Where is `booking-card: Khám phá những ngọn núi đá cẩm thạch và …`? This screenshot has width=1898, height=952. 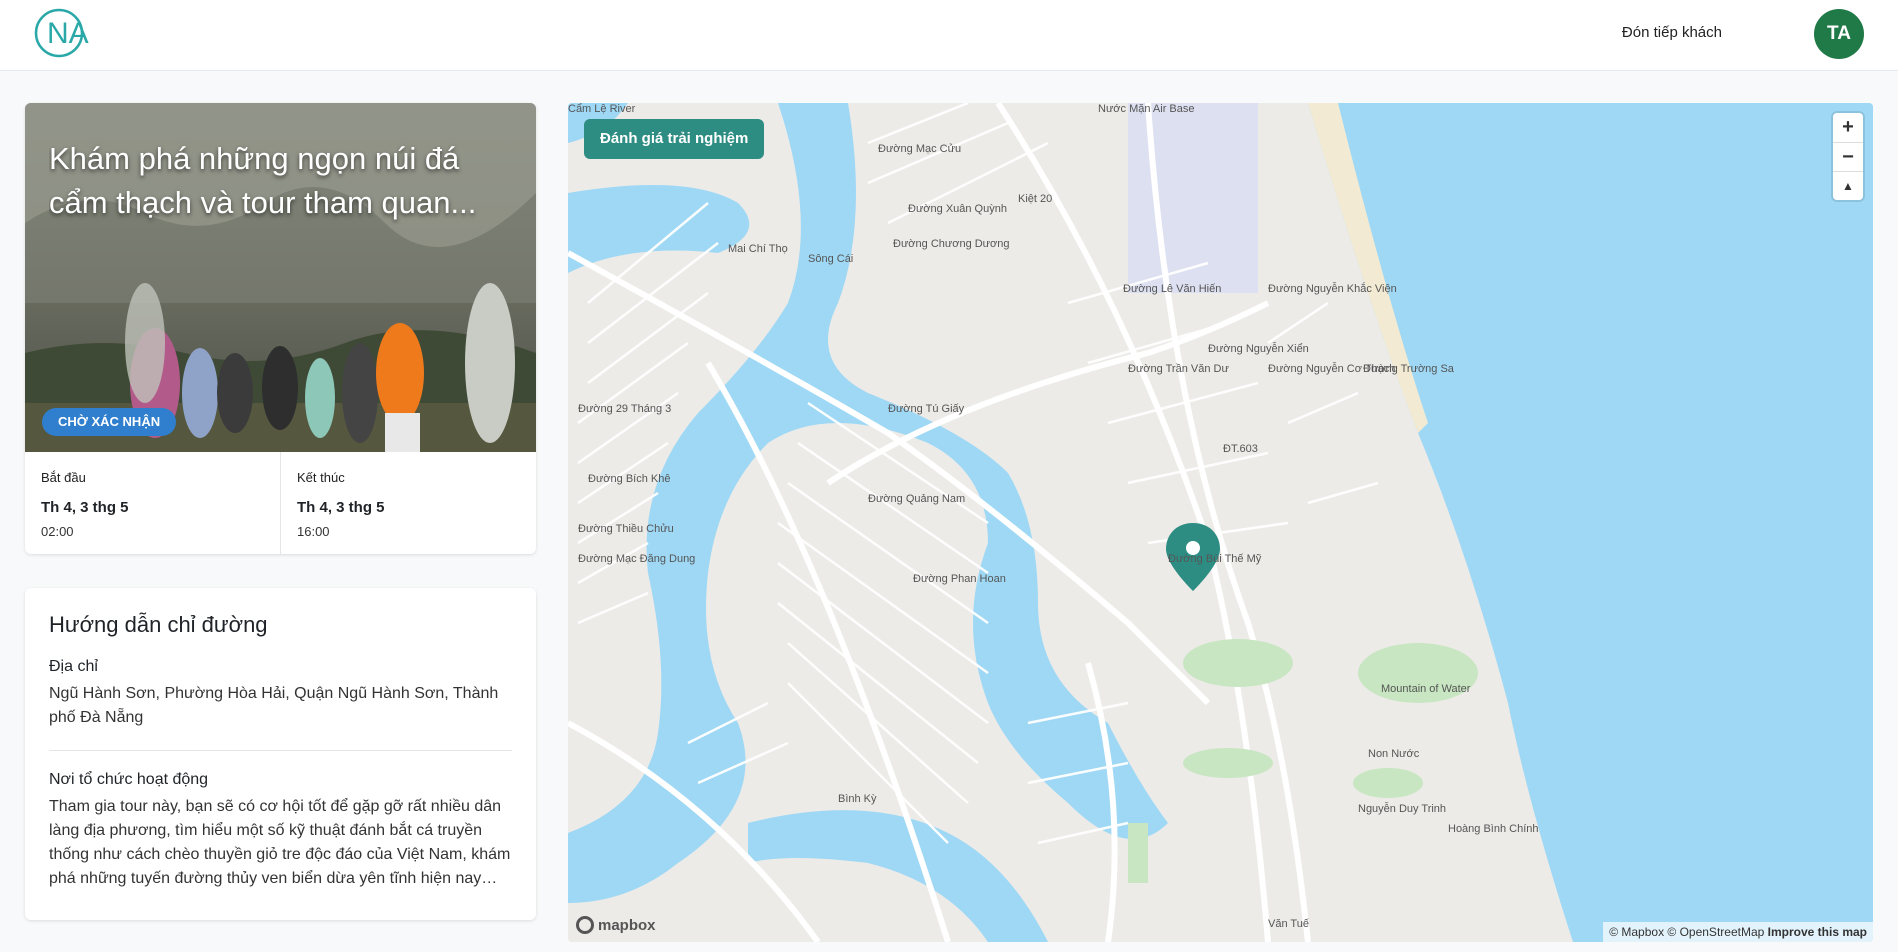 booking-card: Khám phá những ngọn núi đá cẩm thạch và … is located at coordinates (280, 328).